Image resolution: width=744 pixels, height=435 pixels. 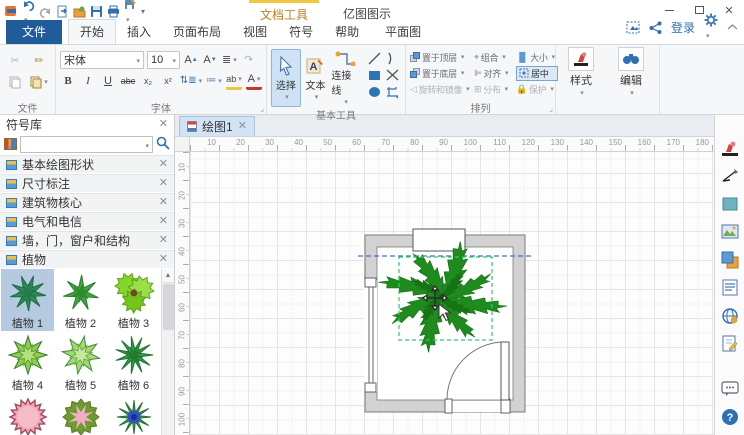 I want to click on picture-icon, so click(x=730, y=231).